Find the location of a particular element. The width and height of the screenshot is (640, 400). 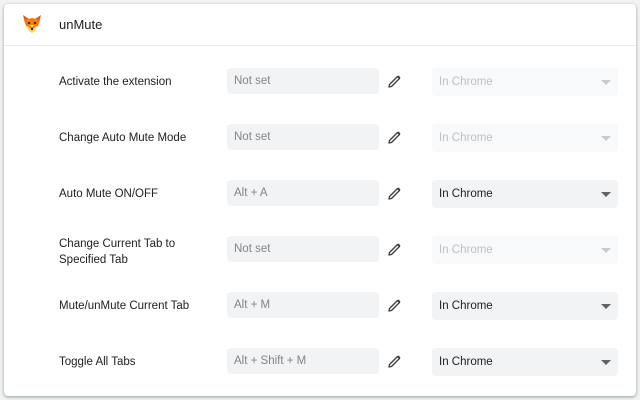

command-row: Change Auto Mute Mode Not set In Chrome is located at coordinates (320, 138).